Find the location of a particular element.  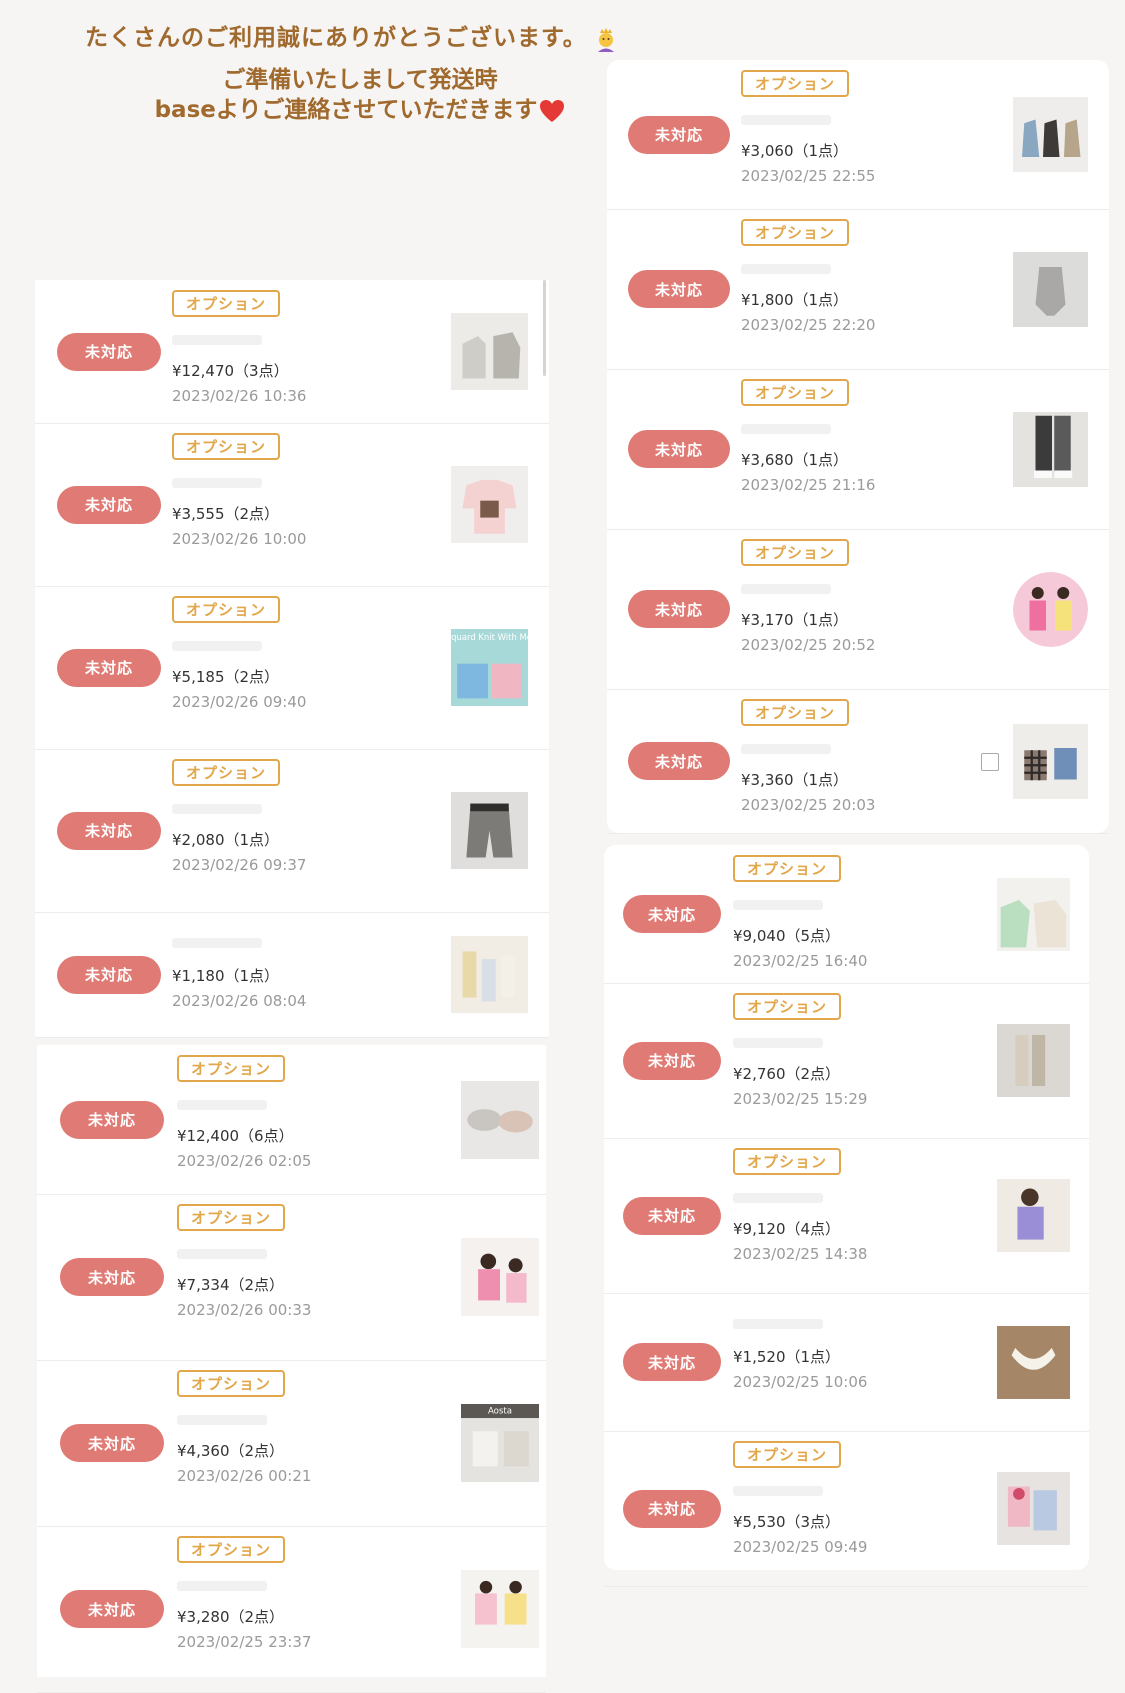

order-price: ¥3,360（1点） is located at coordinates (795, 780).